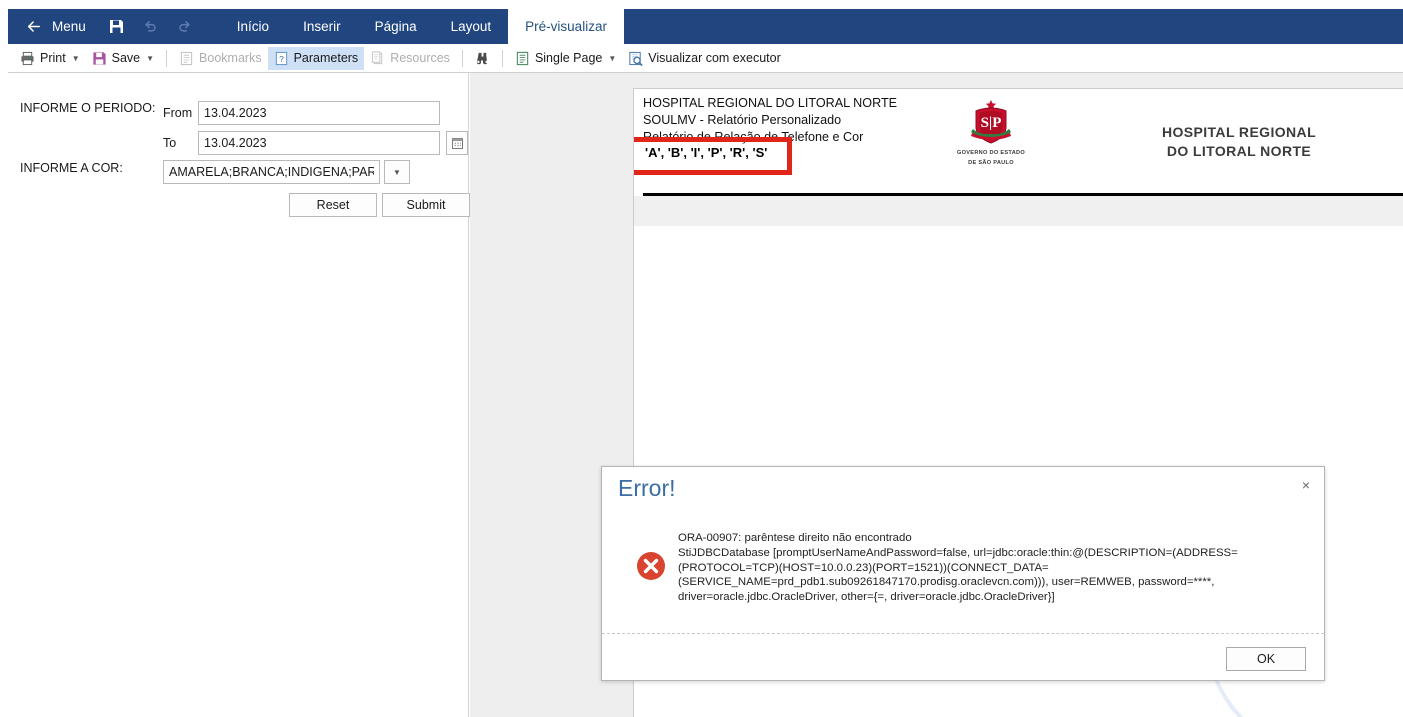  I want to click on to-label: To, so click(170, 143).